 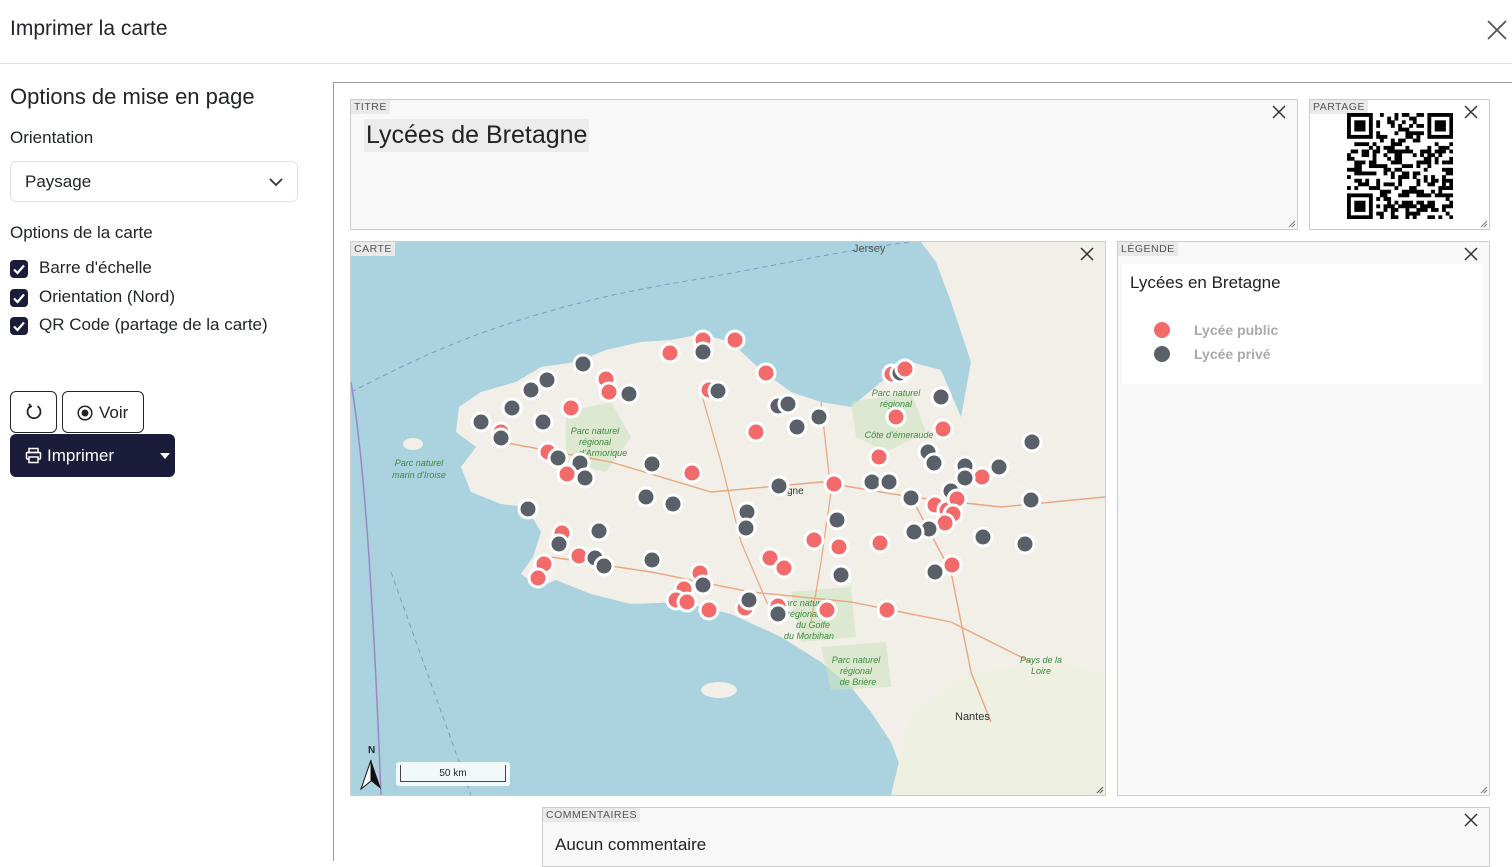 I want to click on share-block: PARTAGE, so click(x=1399, y=164).